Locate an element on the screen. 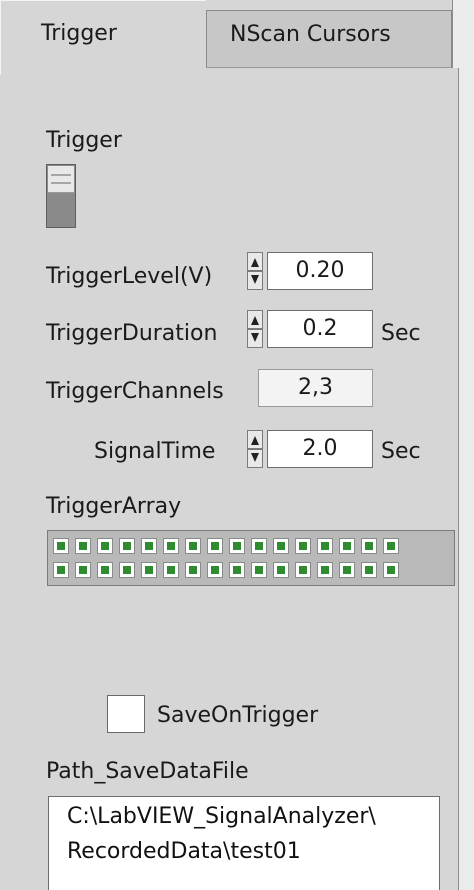 This screenshot has width=474, height=890. trigger-duration-increment-decrement is located at coordinates (255, 329).